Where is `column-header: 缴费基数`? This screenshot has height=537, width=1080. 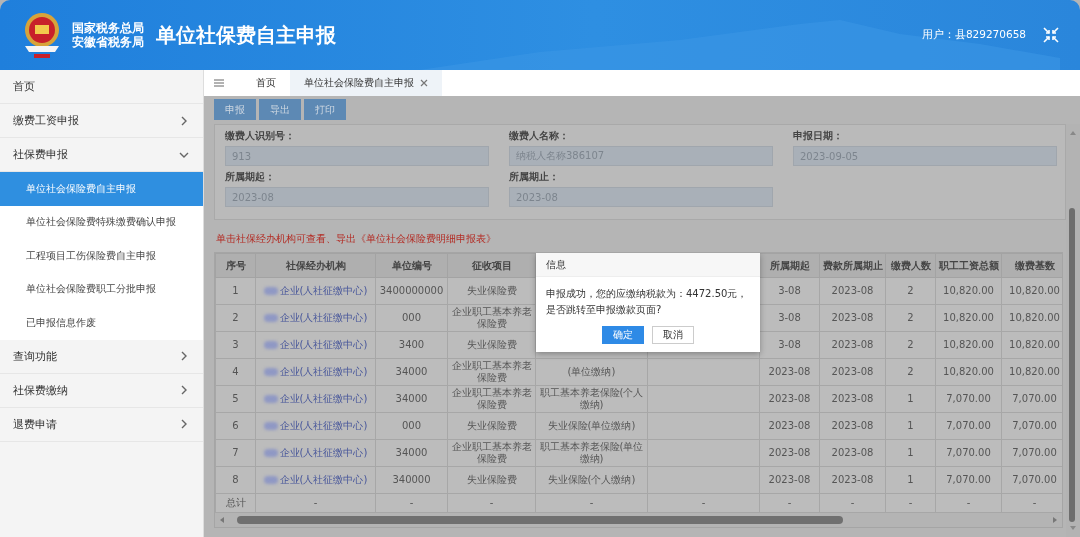
column-header: 缴费基数 is located at coordinates (1031, 265).